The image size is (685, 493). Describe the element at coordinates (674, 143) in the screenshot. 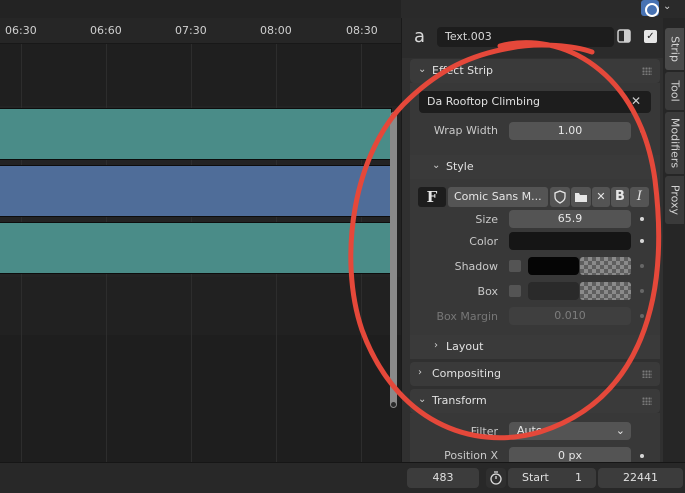

I see `tab-modifiers: Modifiers` at that location.